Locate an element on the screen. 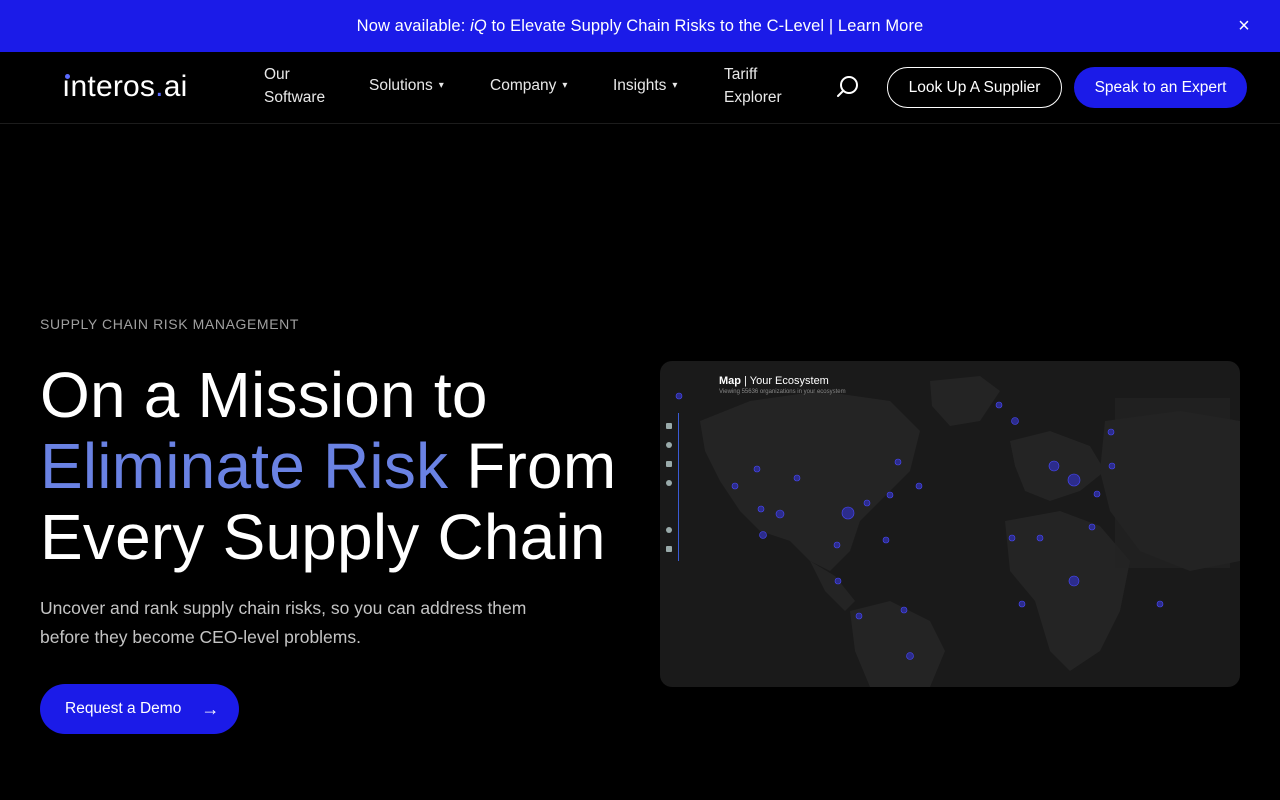 Image resolution: width=1280 pixels, height=800 pixels. headline-line-1: On a Mission to is located at coordinates (264, 395).